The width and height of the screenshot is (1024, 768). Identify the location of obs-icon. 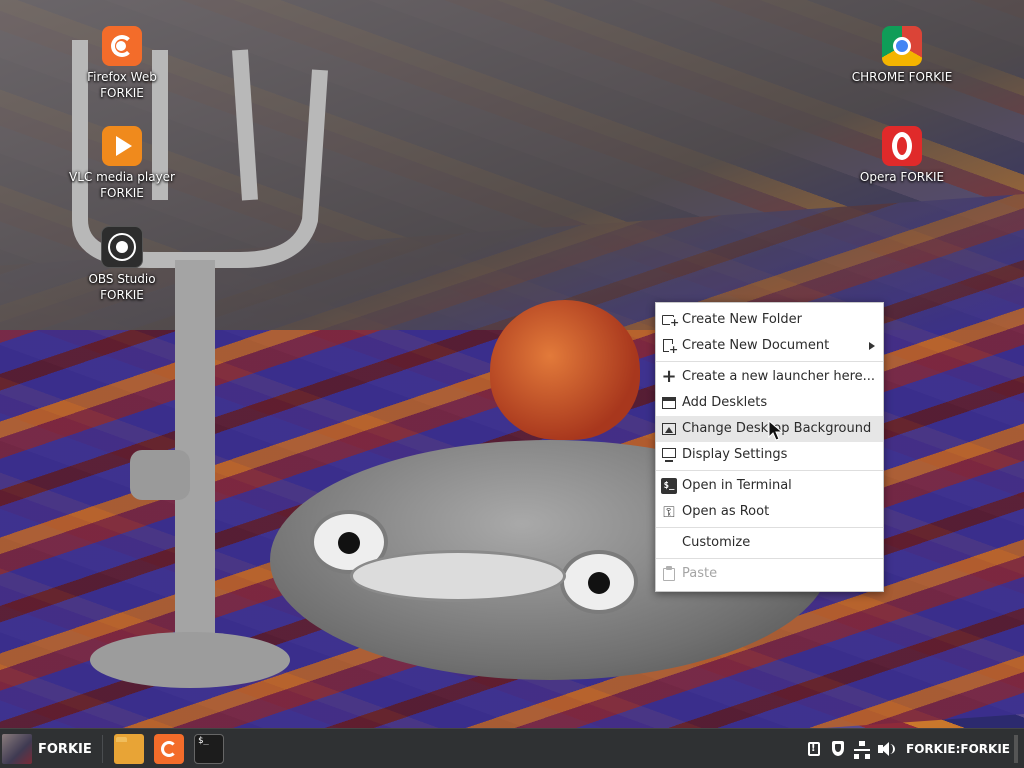
(122, 247).